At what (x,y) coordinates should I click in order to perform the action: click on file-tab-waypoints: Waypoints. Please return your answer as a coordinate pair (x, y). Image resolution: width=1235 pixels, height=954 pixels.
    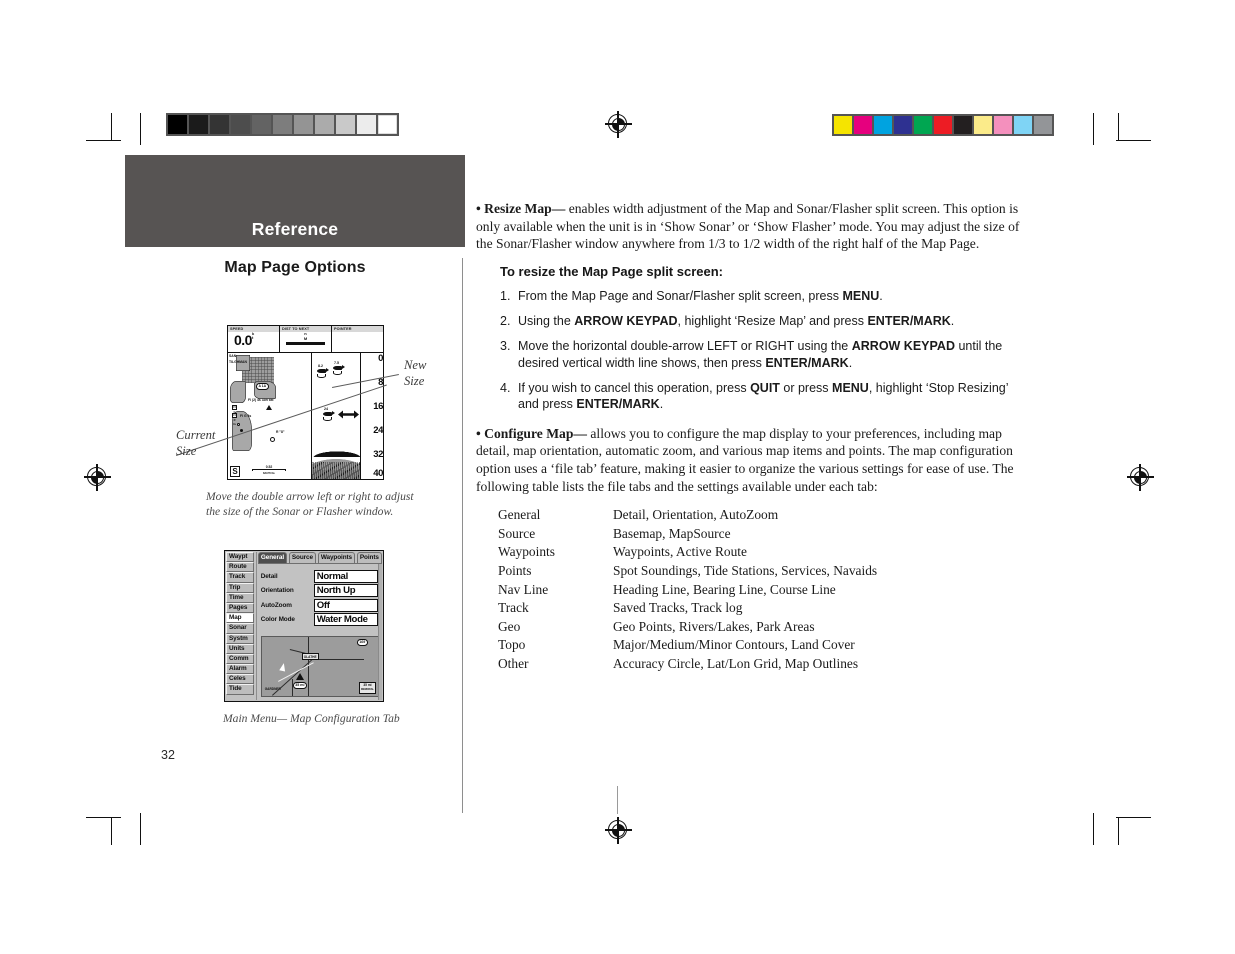
    Looking at the image, I should click on (336, 557).